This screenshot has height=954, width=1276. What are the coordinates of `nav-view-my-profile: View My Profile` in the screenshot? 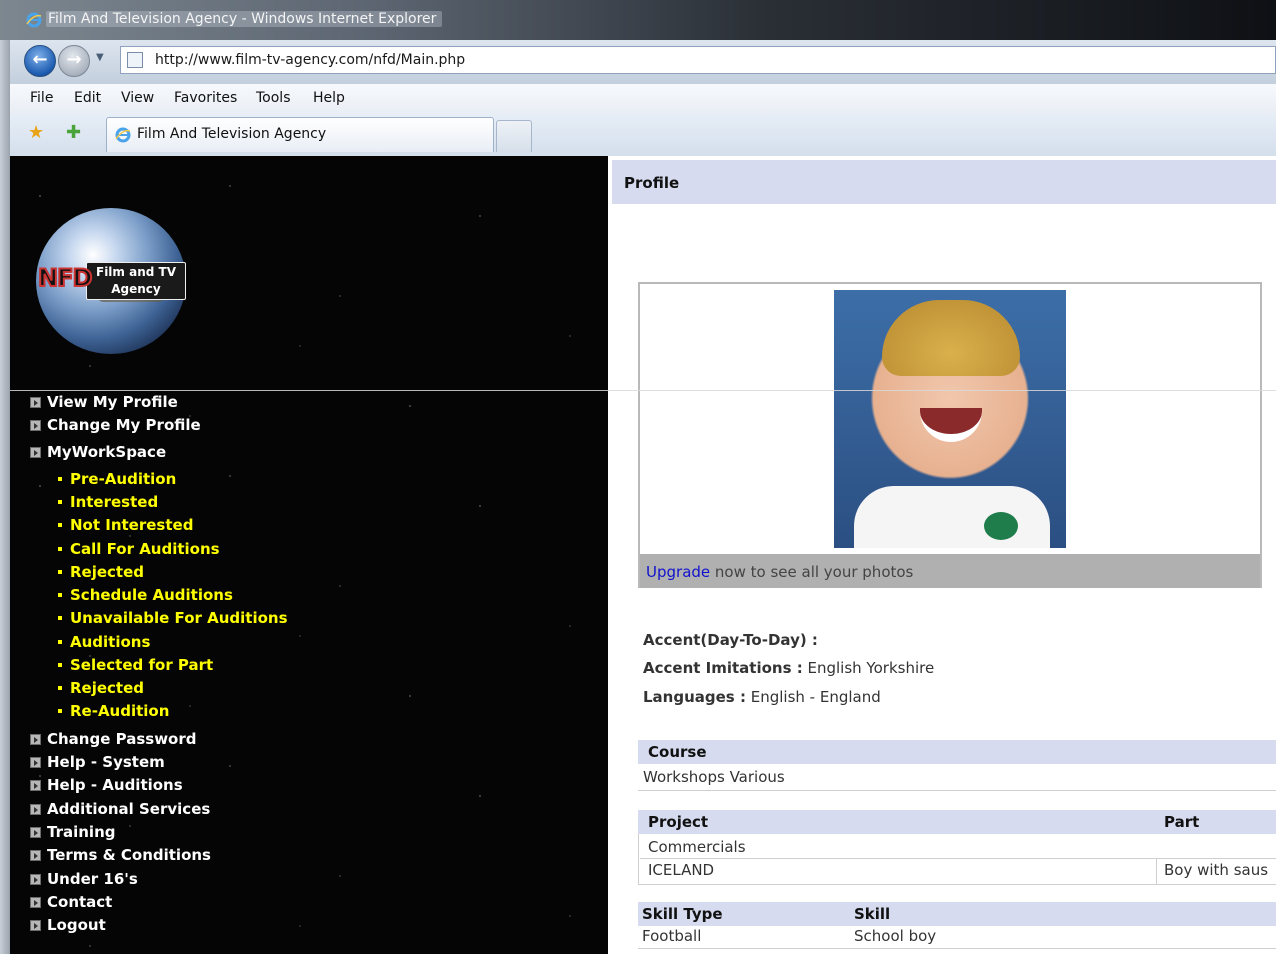 It's located at (104, 402).